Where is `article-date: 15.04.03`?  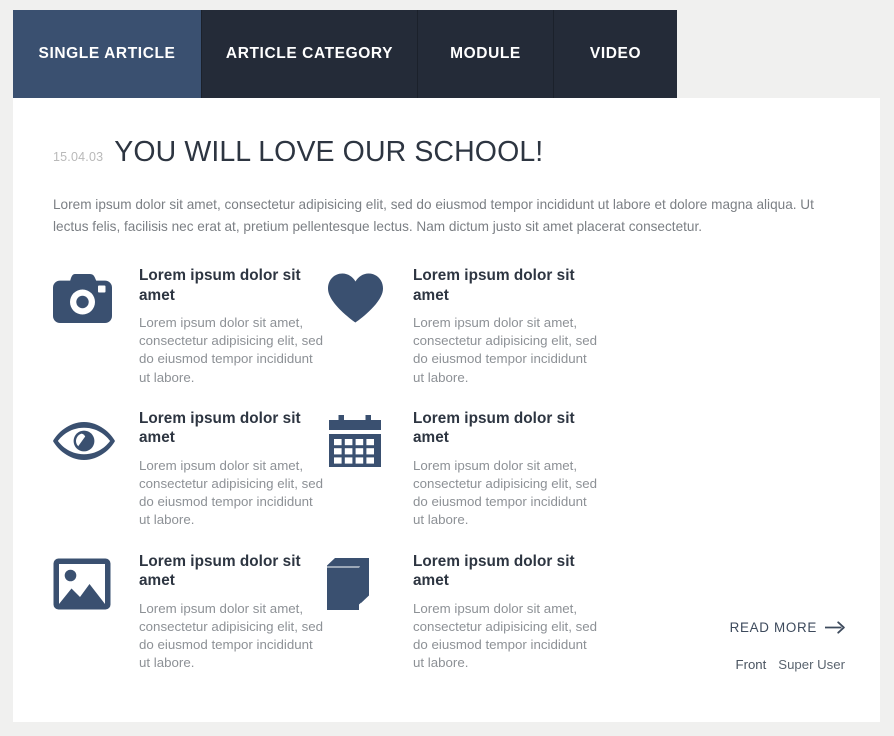
article-date: 15.04.03 is located at coordinates (78, 157).